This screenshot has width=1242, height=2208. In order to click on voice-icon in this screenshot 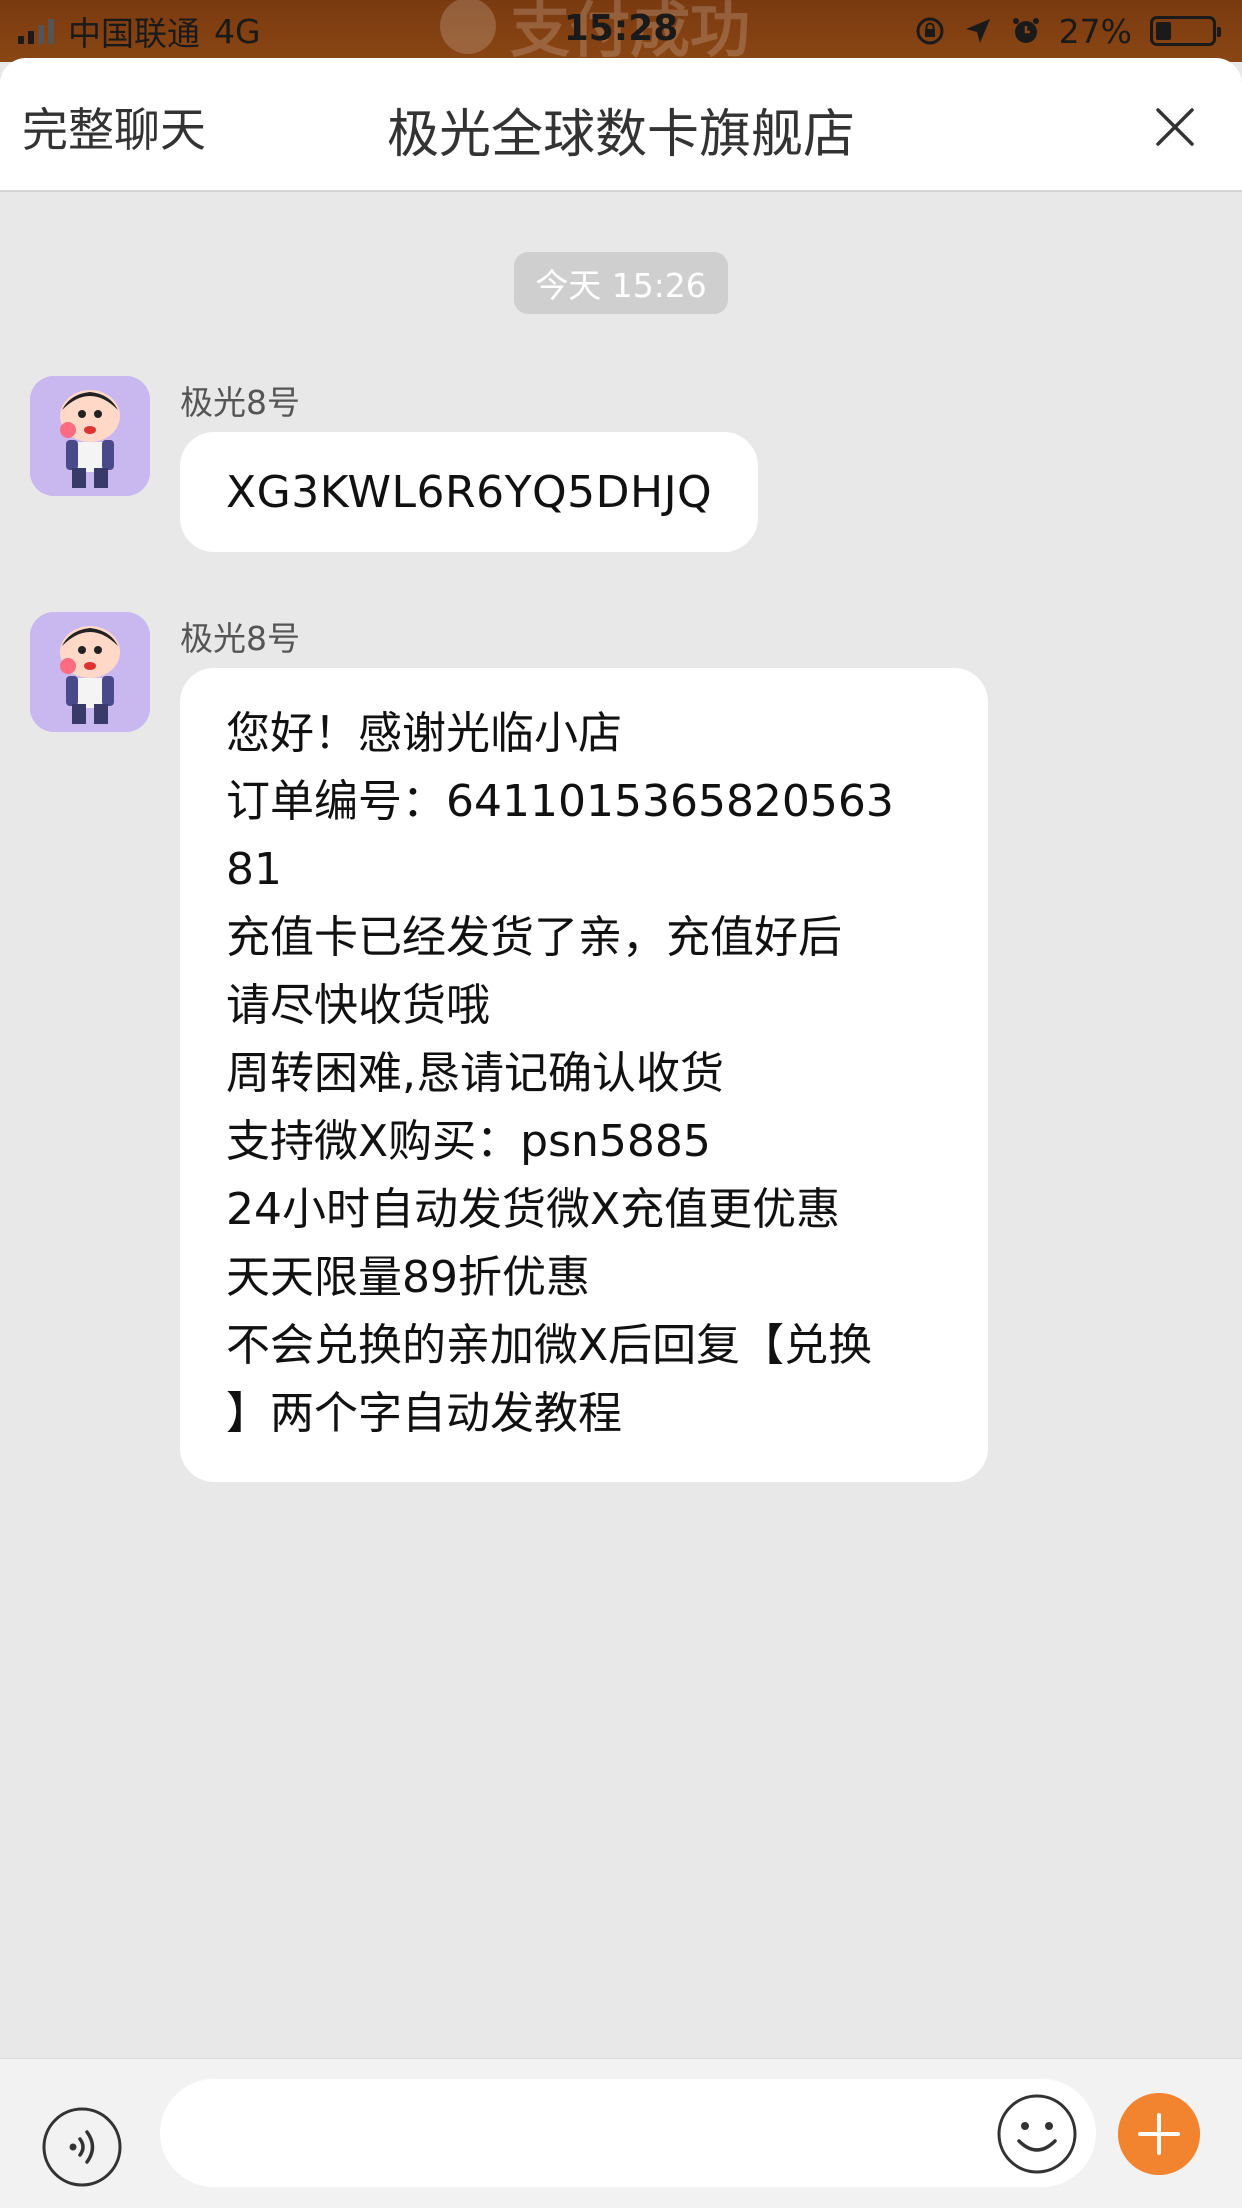, I will do `click(82, 2147)`.